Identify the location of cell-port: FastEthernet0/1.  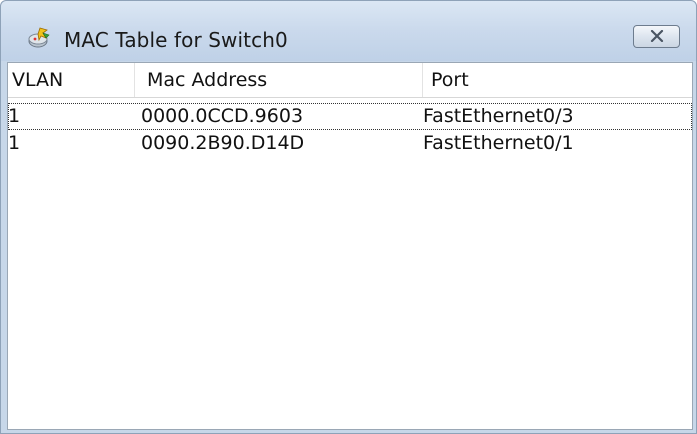
(498, 143).